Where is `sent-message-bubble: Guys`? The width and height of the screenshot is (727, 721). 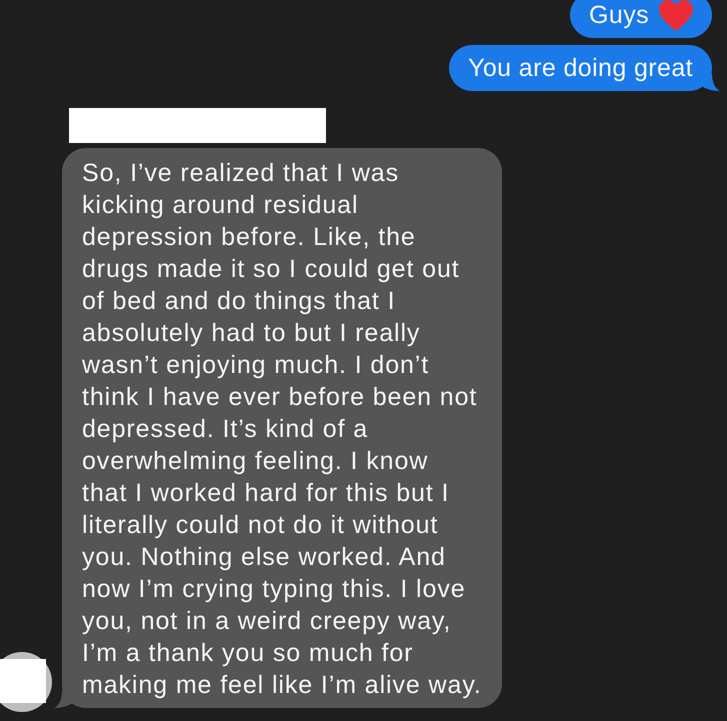 sent-message-bubble: Guys is located at coordinates (641, 19).